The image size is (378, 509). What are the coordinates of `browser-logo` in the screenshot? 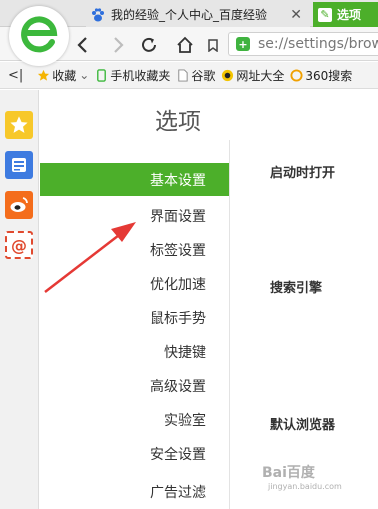 It's located at (39, 36).